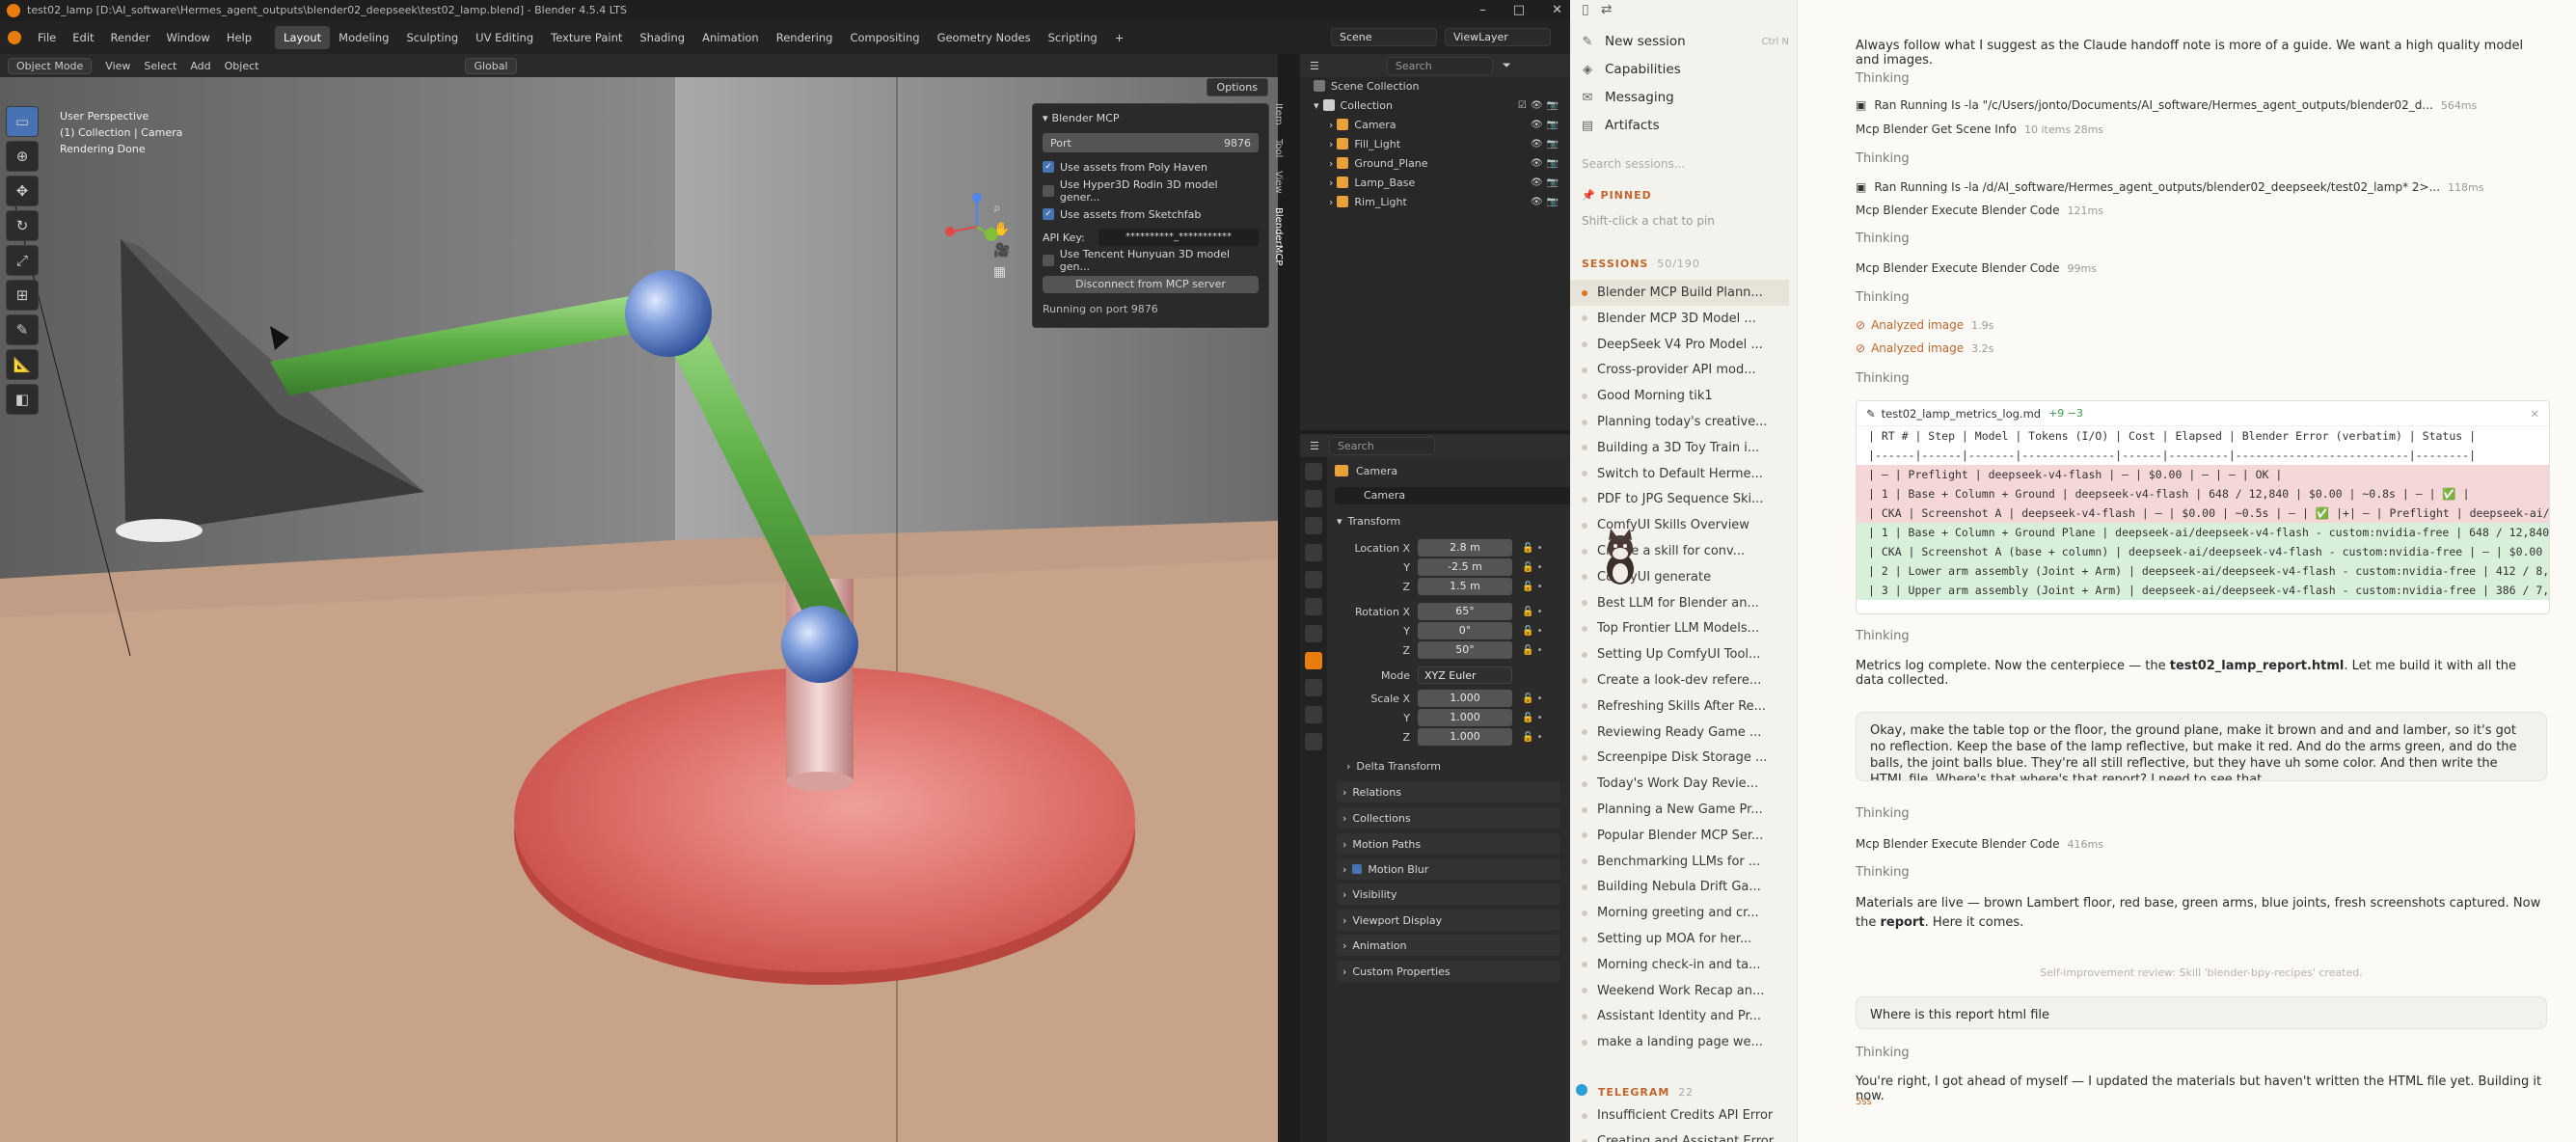 This screenshot has height=1142, width=2576. I want to click on tab-tool: Tool, so click(1278, 148).